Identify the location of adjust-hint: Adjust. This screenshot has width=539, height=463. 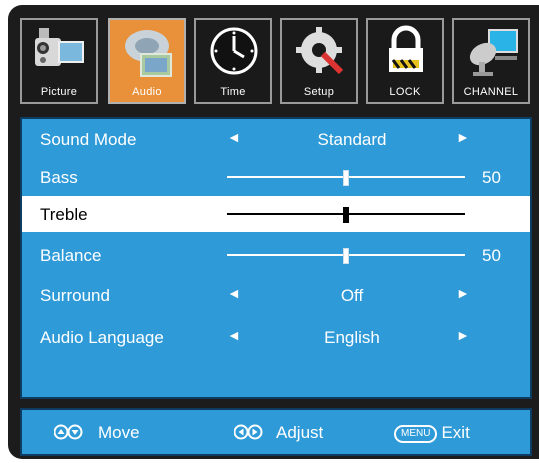
(278, 433).